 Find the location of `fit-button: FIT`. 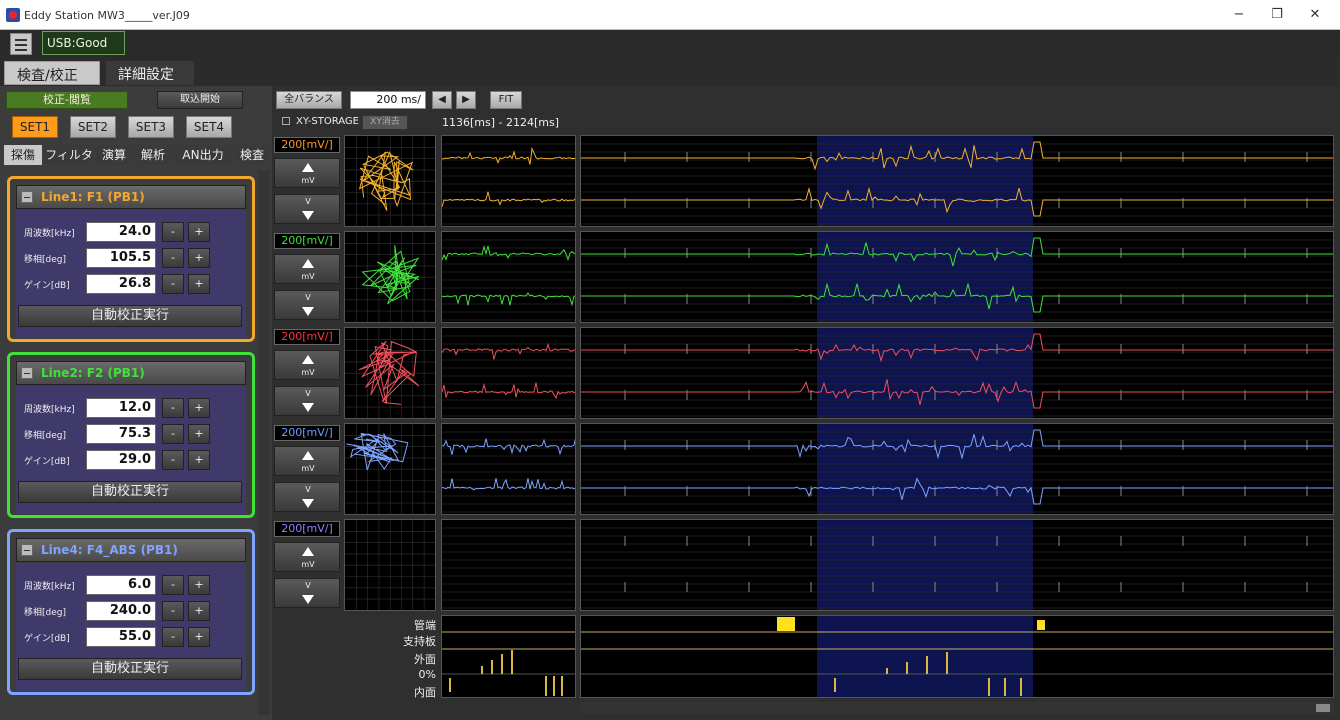

fit-button: FIT is located at coordinates (506, 100).